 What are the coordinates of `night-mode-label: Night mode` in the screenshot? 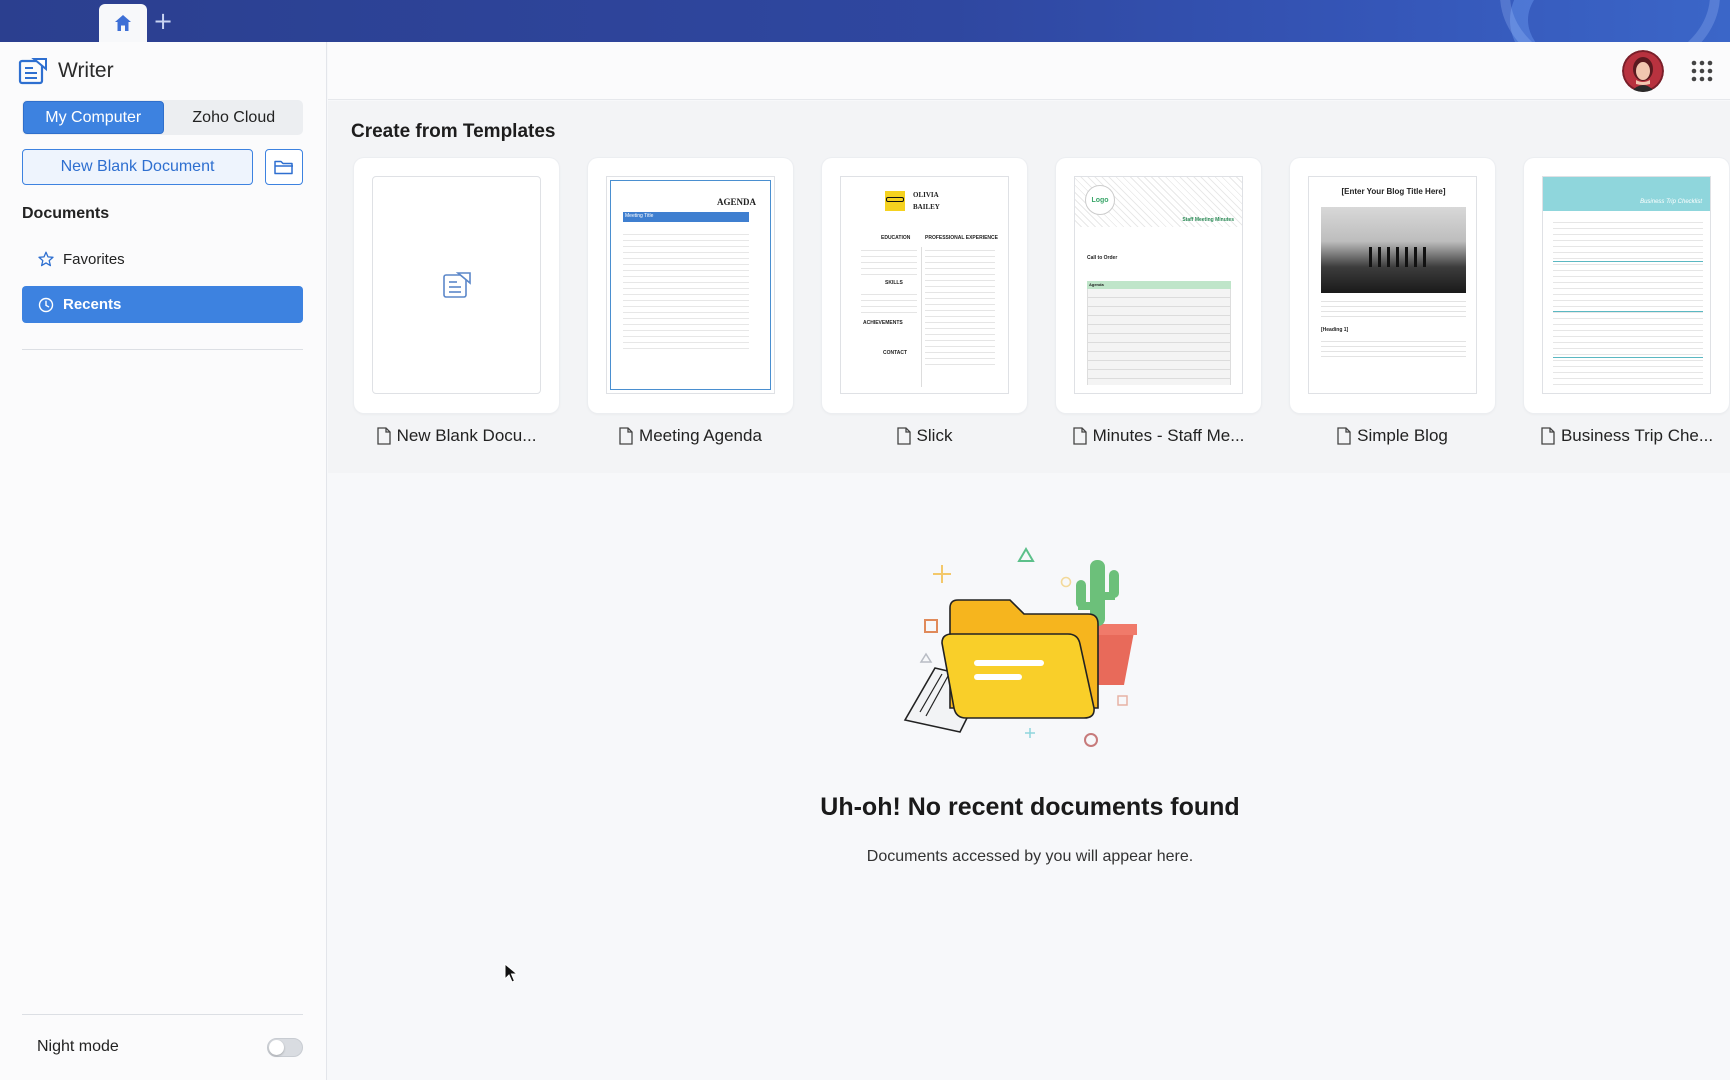 It's located at (78, 1046).